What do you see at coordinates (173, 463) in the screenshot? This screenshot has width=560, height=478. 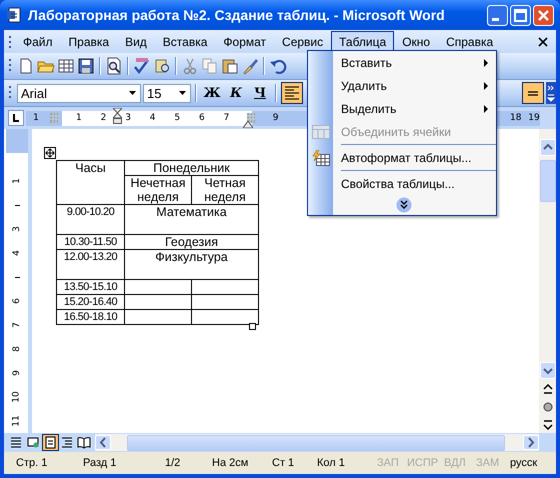 I see `status-item: 1/2` at bounding box center [173, 463].